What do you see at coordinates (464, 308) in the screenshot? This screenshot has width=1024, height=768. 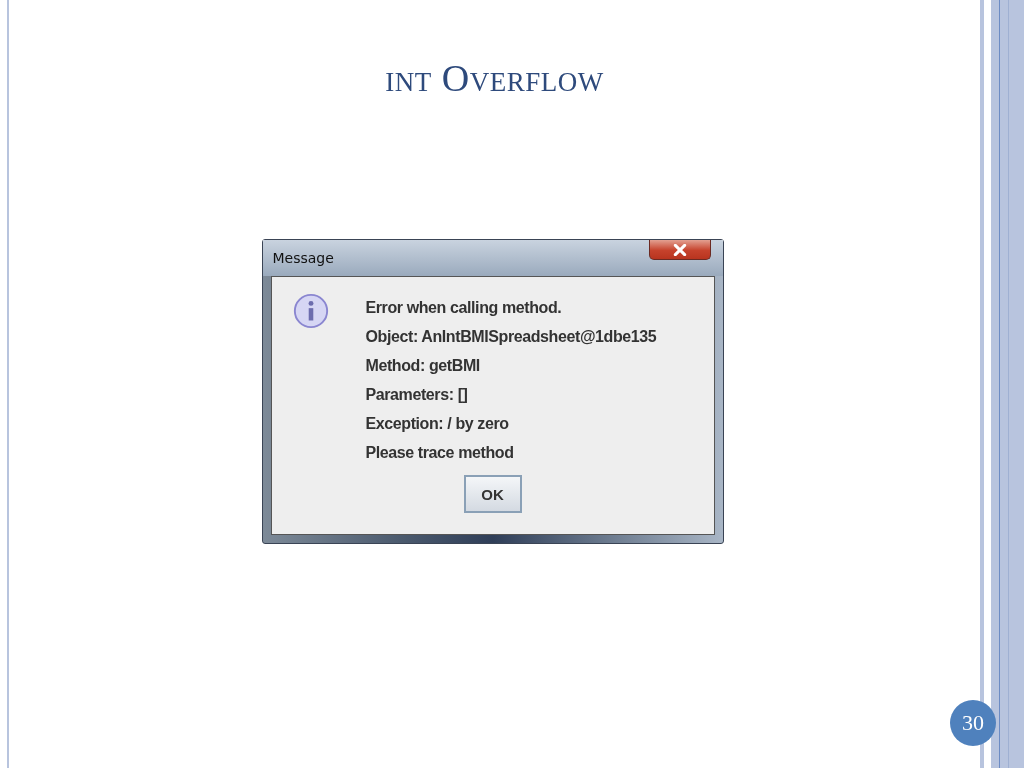 I see `message-line: Error when calling method.` at bounding box center [464, 308].